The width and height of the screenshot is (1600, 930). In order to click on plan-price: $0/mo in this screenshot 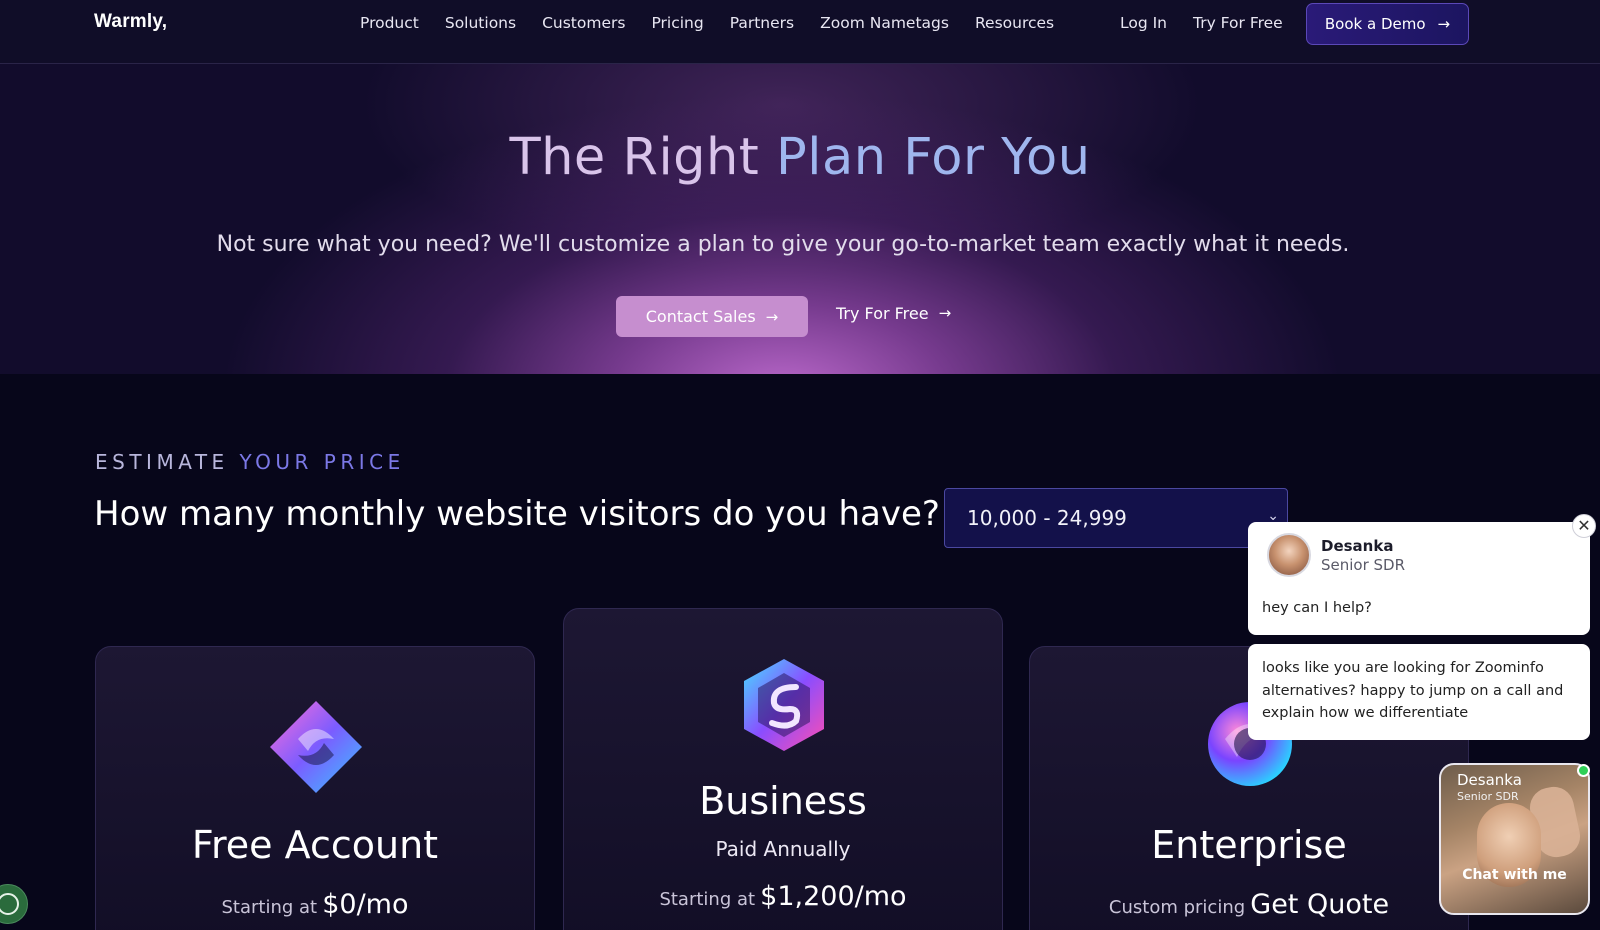, I will do `click(365, 904)`.